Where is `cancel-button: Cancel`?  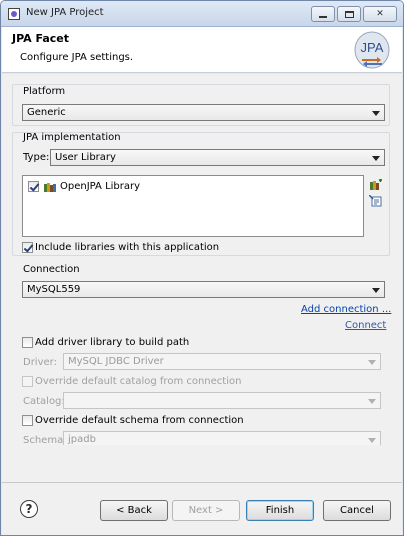
cancel-button: Cancel is located at coordinates (357, 510).